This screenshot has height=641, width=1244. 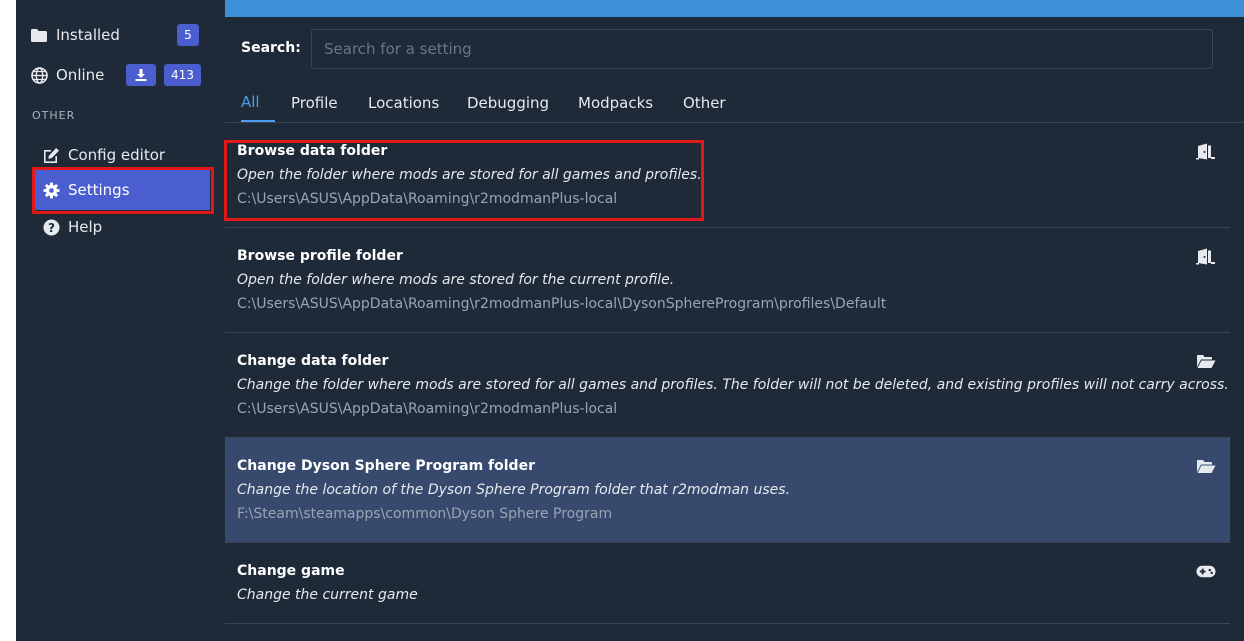 What do you see at coordinates (386, 466) in the screenshot?
I see `setting-title: Change Dyson Sphere Program folder` at bounding box center [386, 466].